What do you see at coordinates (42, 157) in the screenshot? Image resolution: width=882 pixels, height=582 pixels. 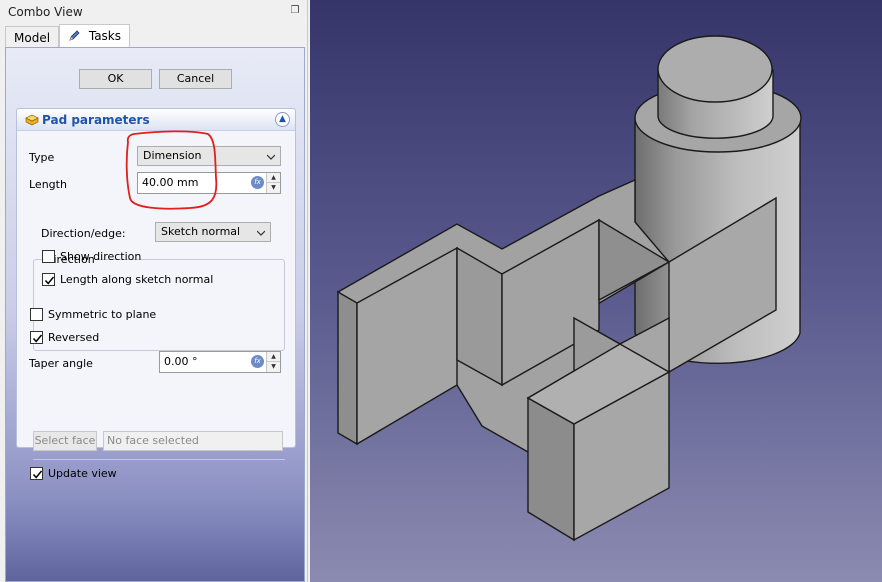 I see `type-label: Type` at bounding box center [42, 157].